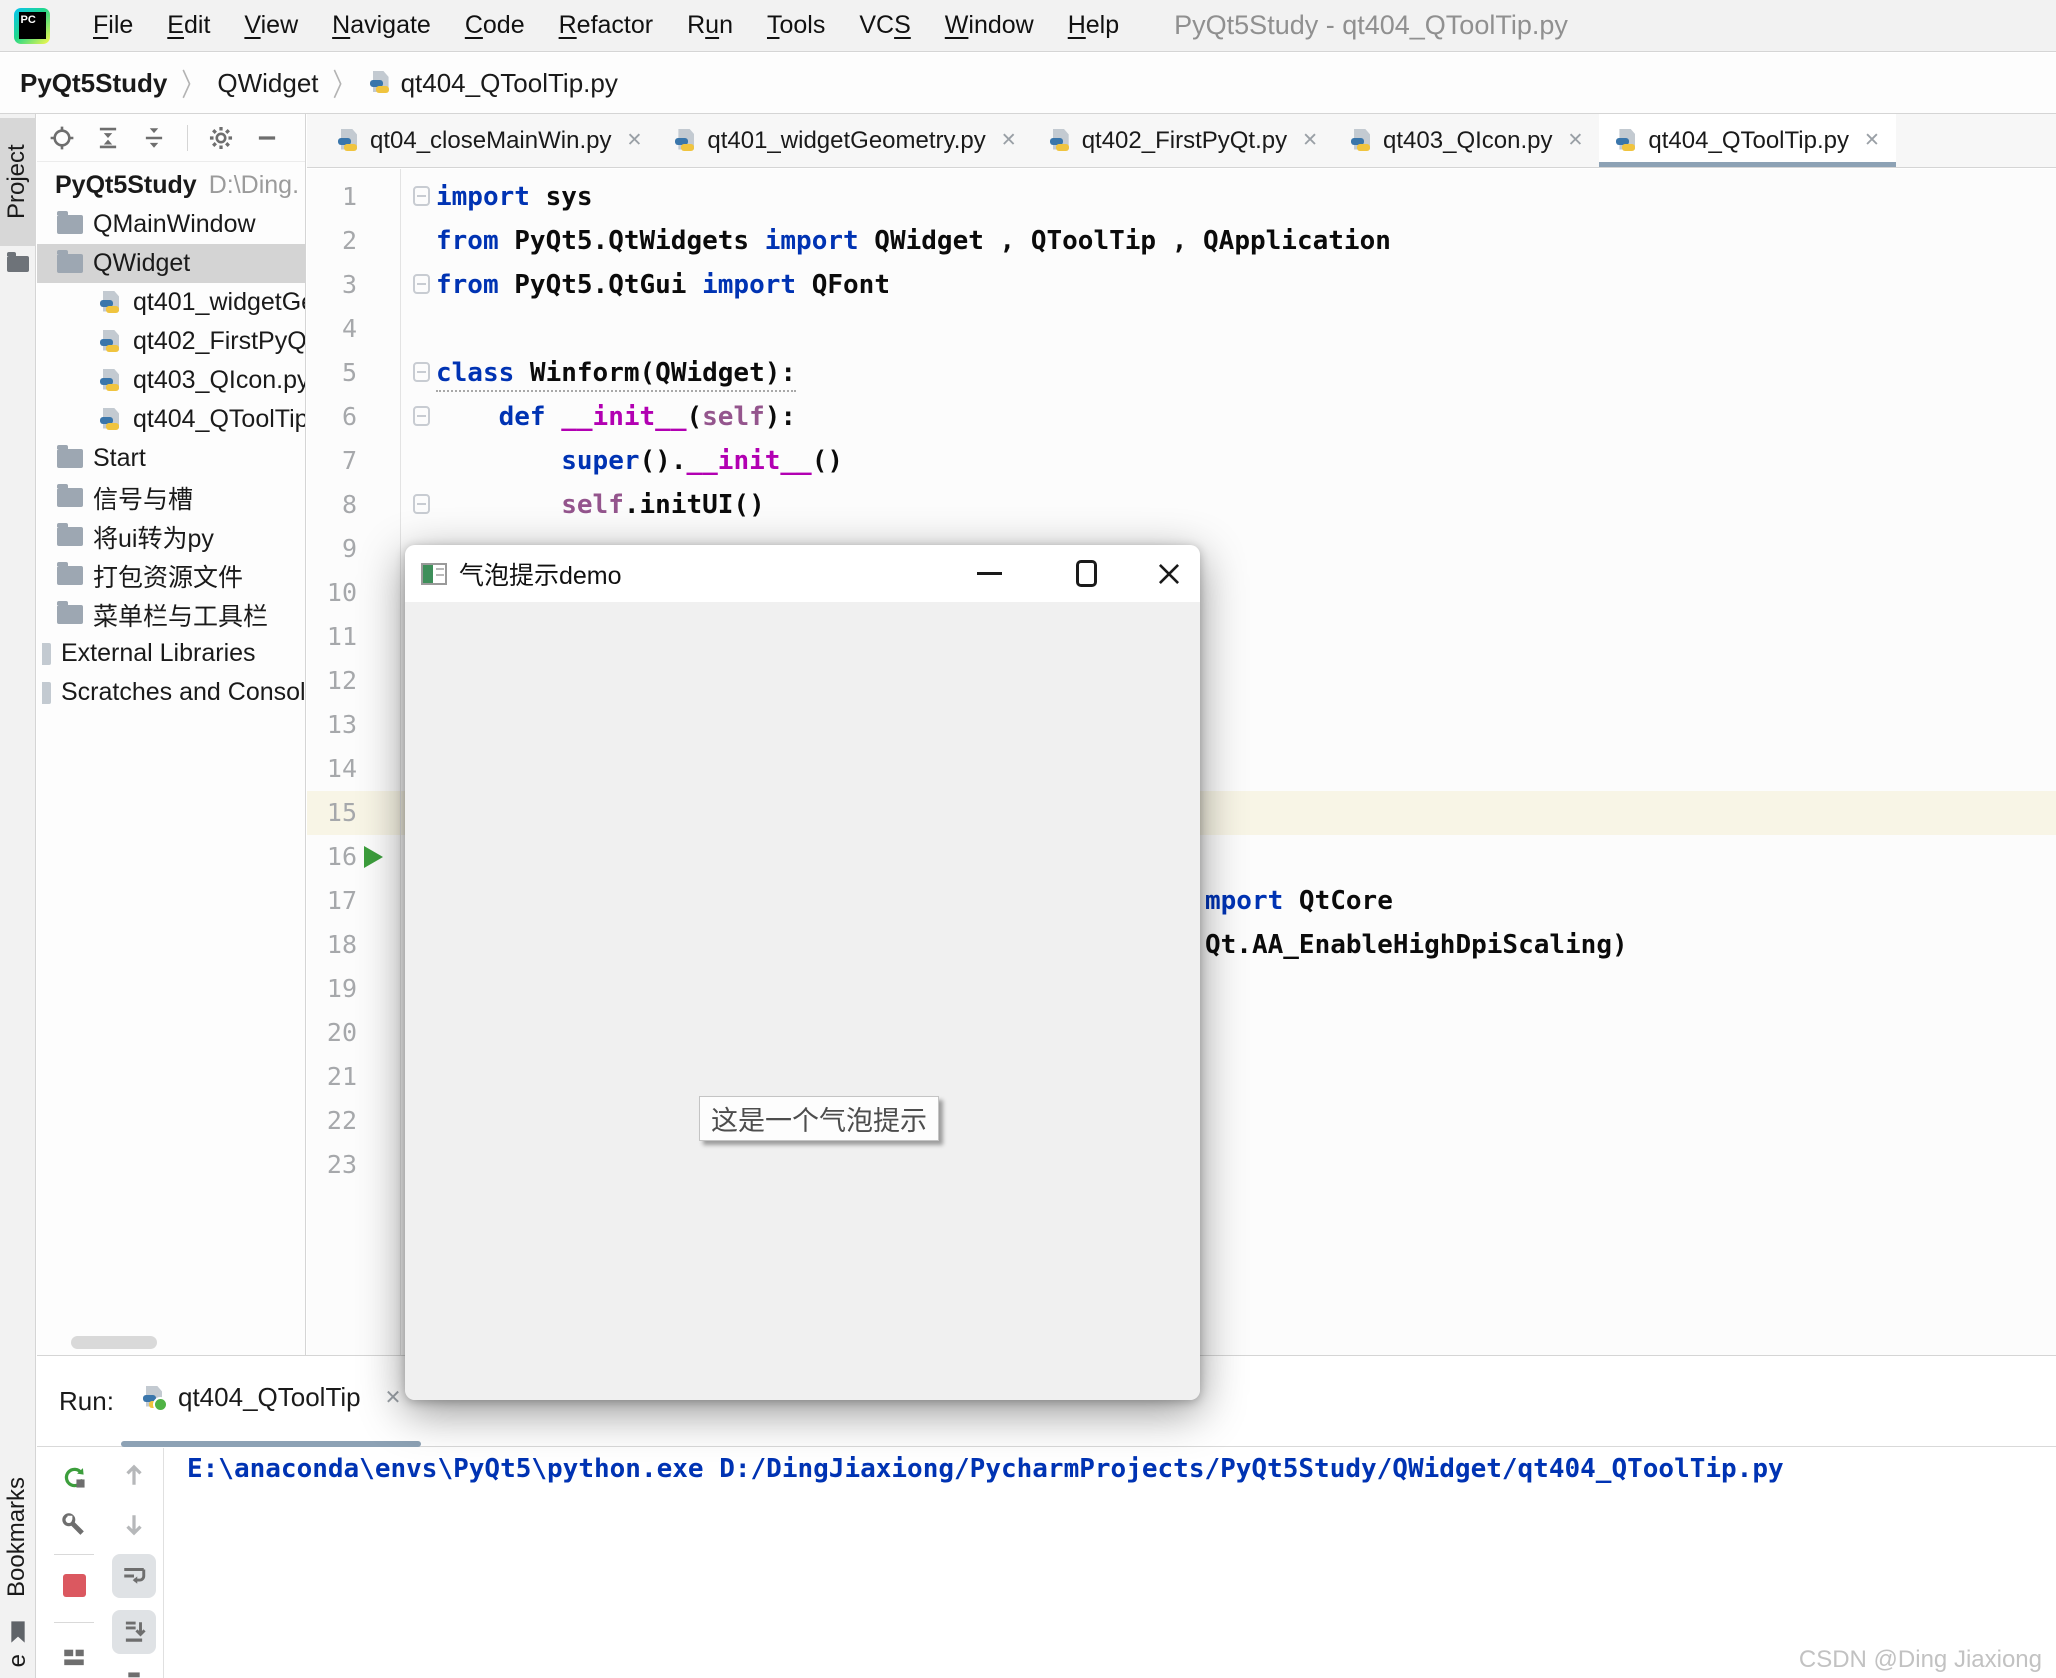  What do you see at coordinates (349, 196) in the screenshot?
I see `line-number: 1` at bounding box center [349, 196].